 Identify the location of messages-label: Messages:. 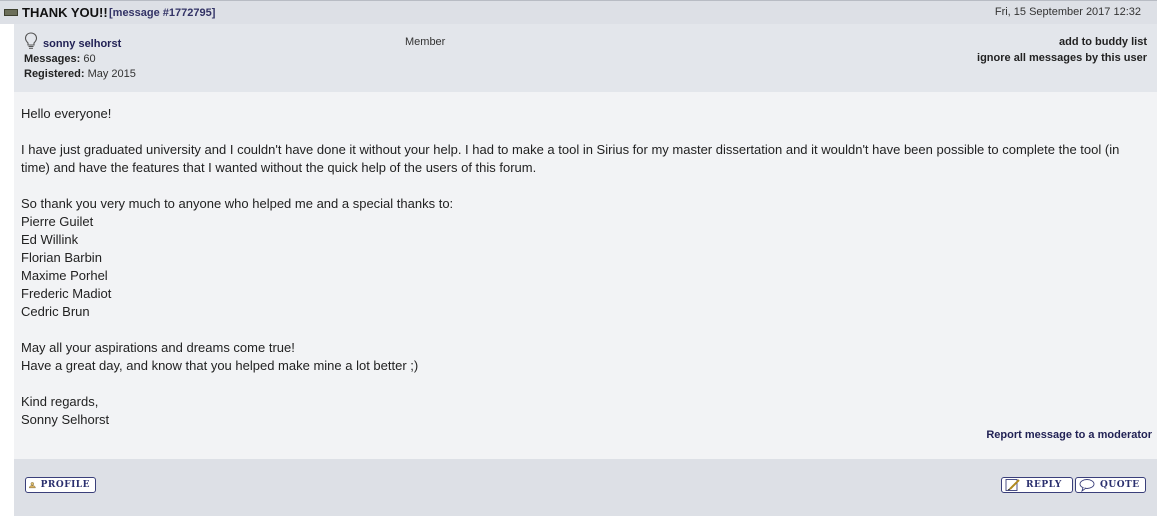
(52, 59).